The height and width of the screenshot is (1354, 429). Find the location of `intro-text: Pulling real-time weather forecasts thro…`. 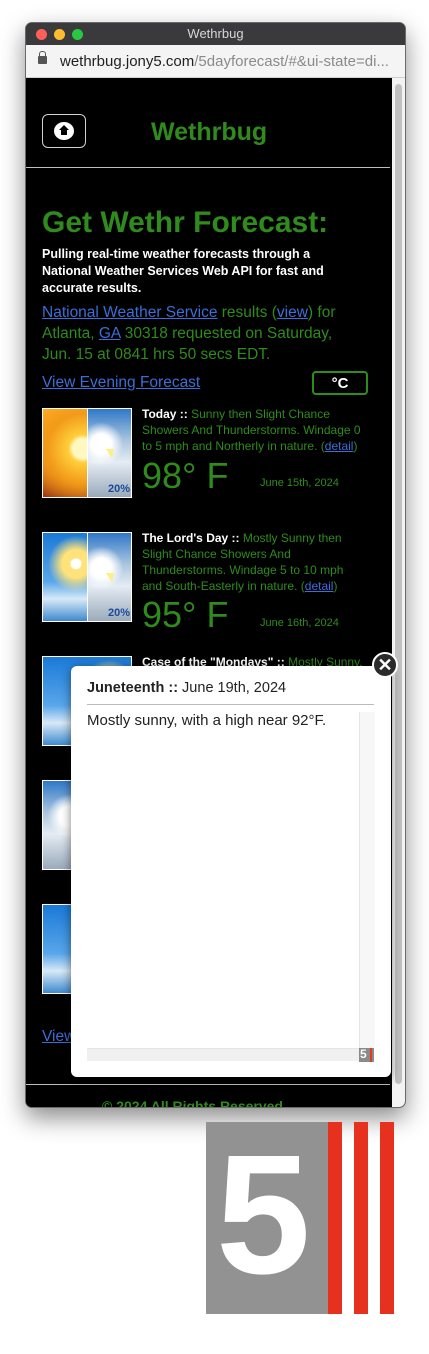

intro-text: Pulling real-time weather forecasts thro… is located at coordinates (183, 271).